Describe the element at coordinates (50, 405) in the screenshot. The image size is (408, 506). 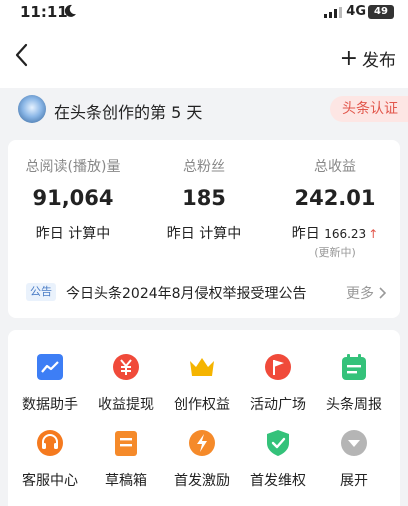
I see `tool-label: 数据助手` at that location.